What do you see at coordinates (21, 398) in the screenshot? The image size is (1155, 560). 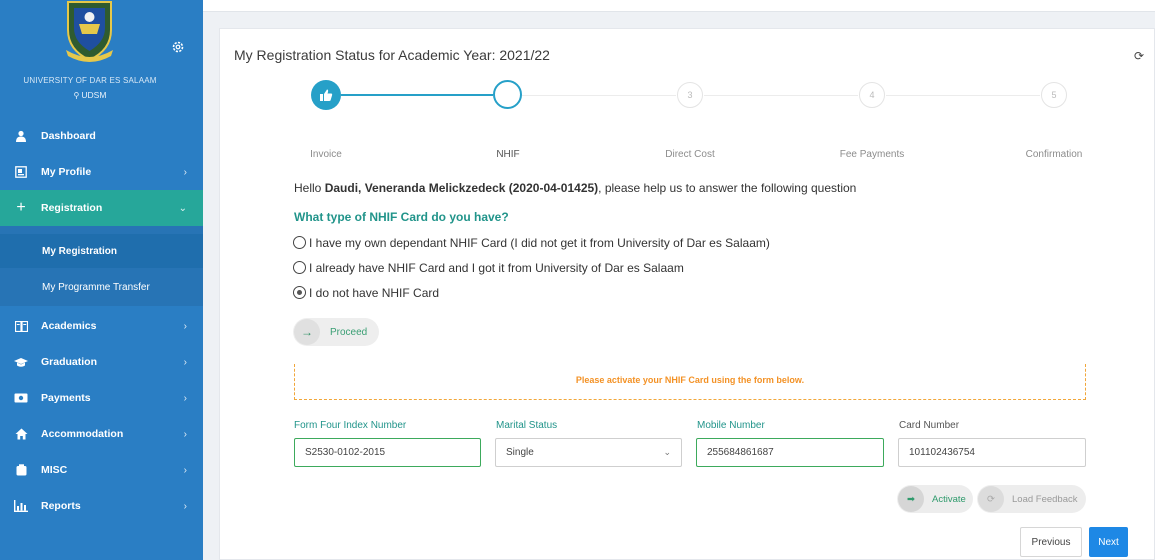 I see `money-icon` at bounding box center [21, 398].